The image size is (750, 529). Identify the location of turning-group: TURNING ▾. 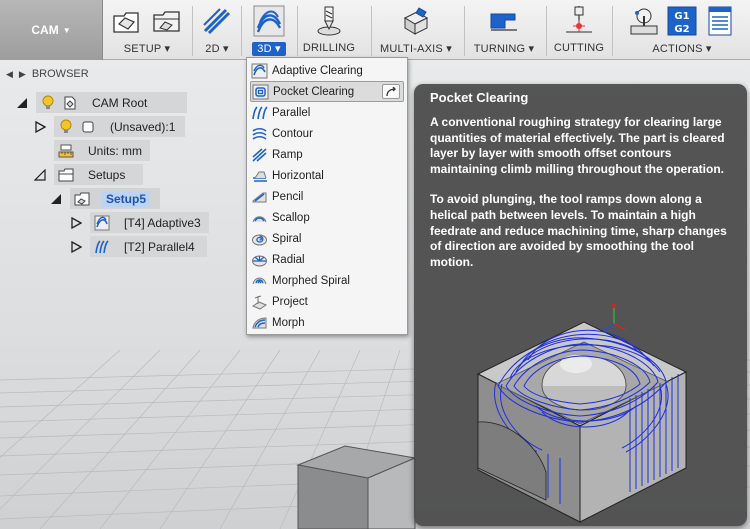
(504, 30).